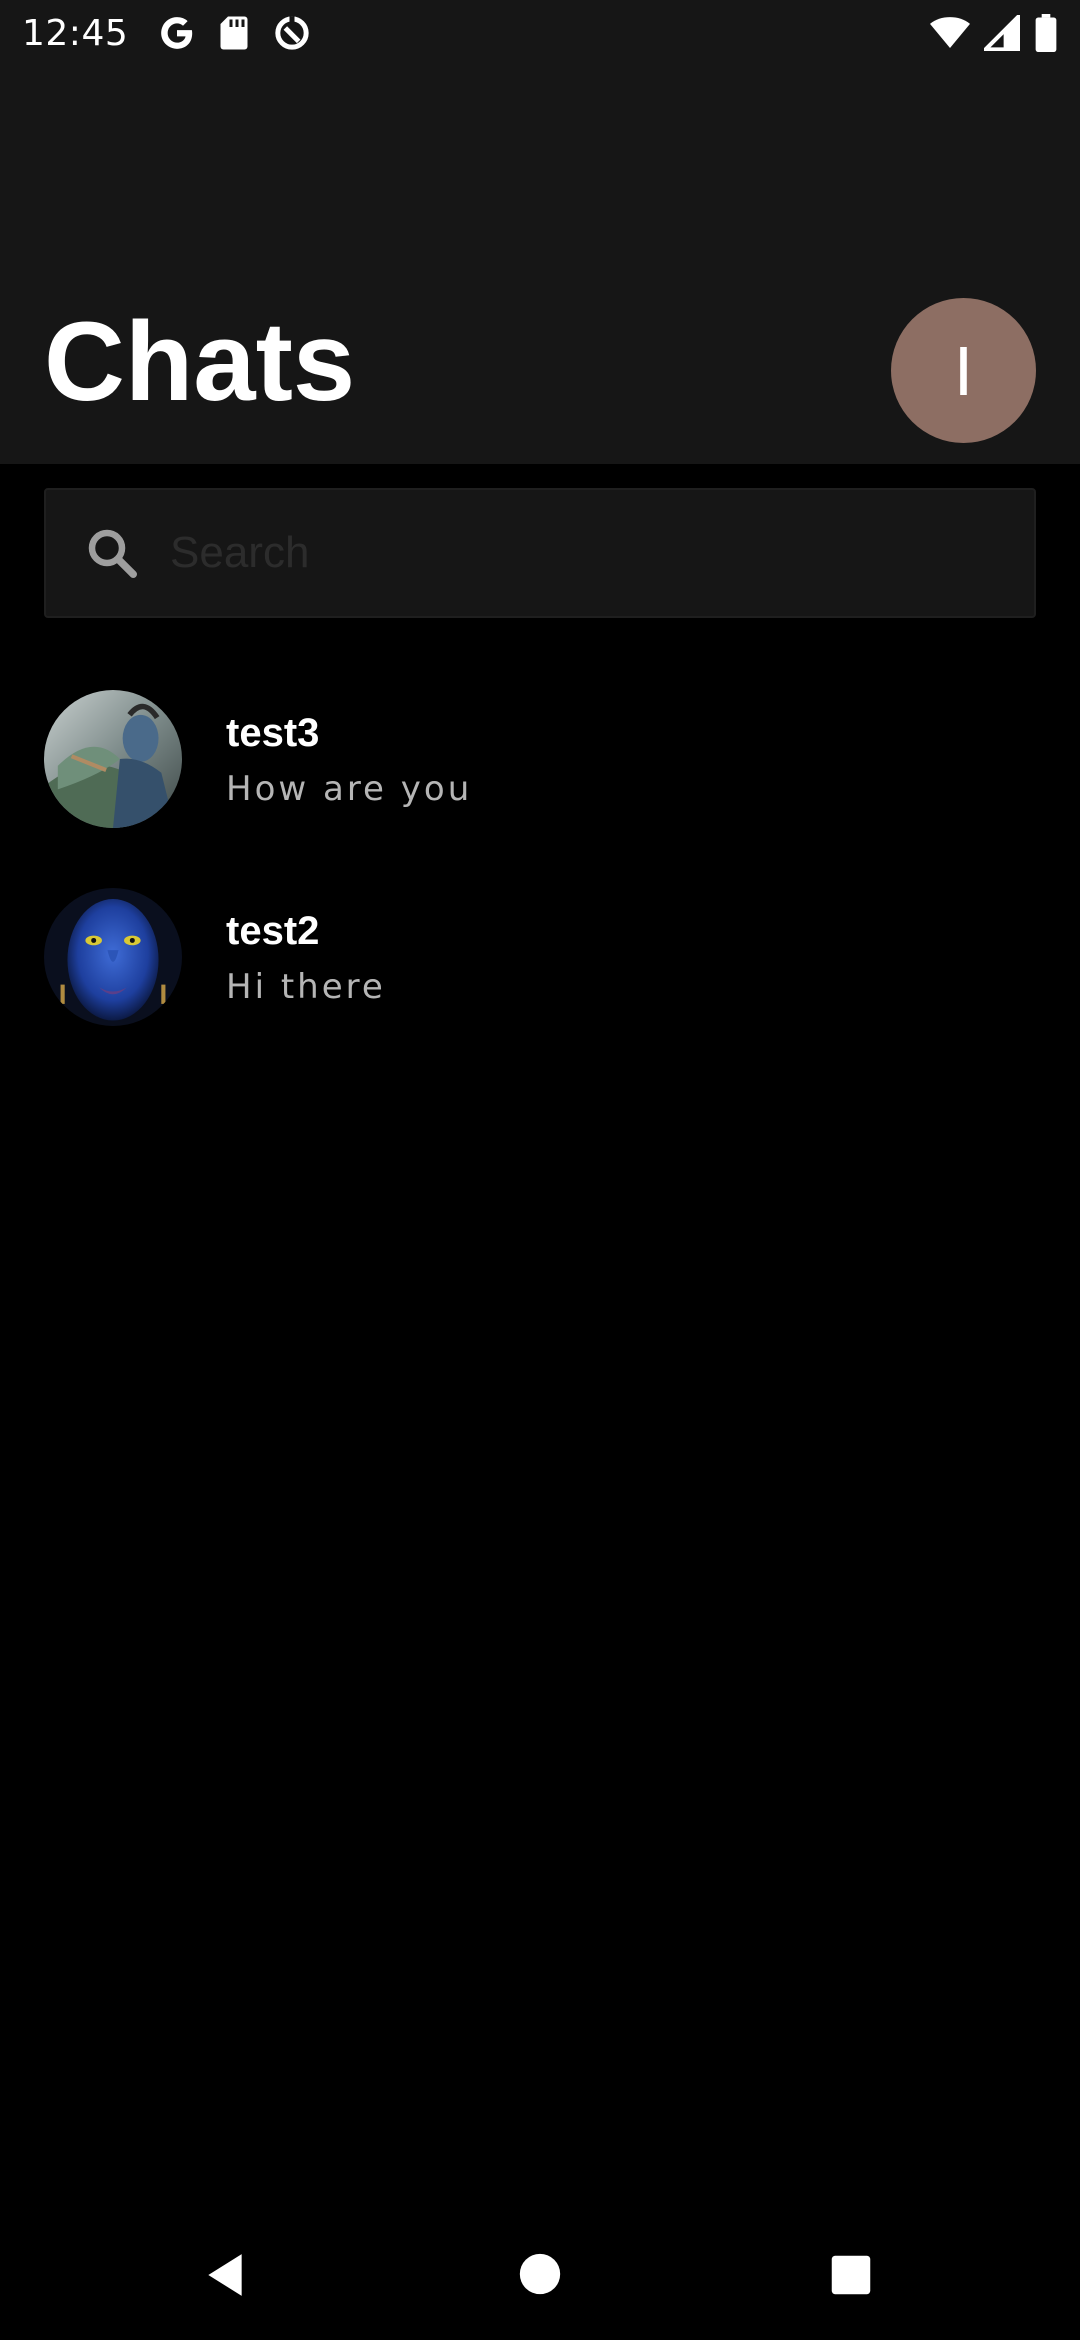 The height and width of the screenshot is (2340, 1080). I want to click on status-time: 12:45, so click(75, 33).